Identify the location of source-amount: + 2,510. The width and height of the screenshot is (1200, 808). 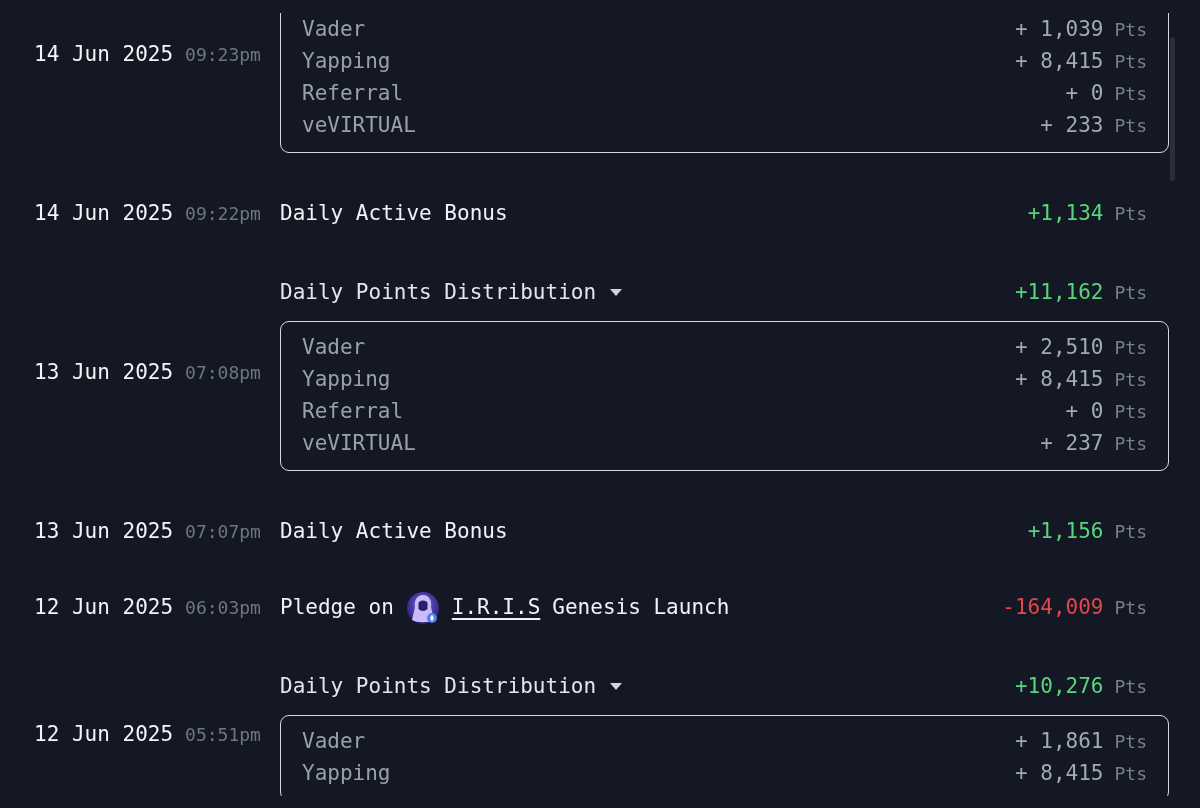
(1059, 347).